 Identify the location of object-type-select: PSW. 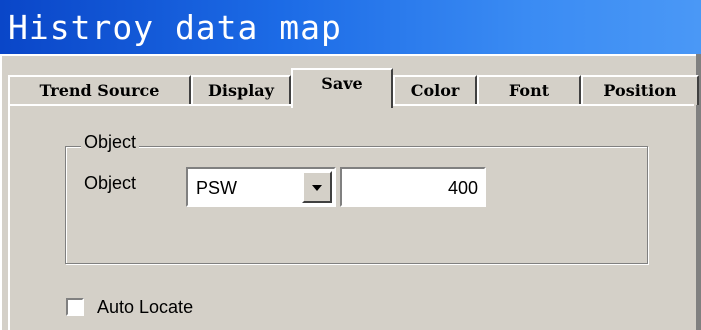
(261, 187).